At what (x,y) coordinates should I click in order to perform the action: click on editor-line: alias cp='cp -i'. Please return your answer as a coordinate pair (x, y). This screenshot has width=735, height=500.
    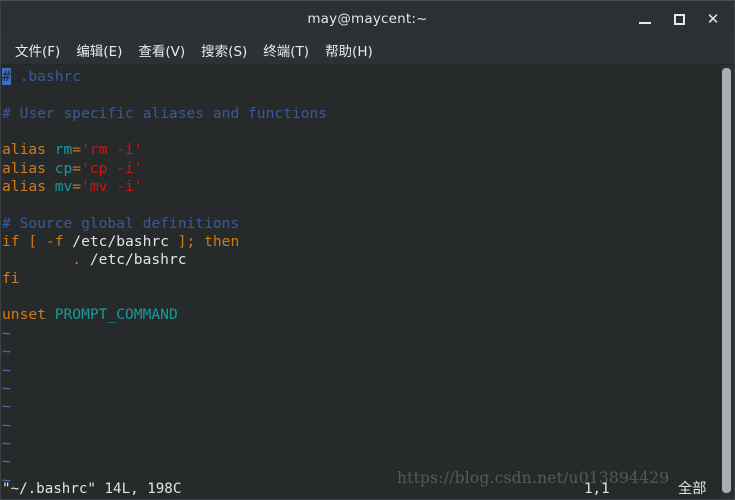
    Looking at the image, I should click on (361, 169).